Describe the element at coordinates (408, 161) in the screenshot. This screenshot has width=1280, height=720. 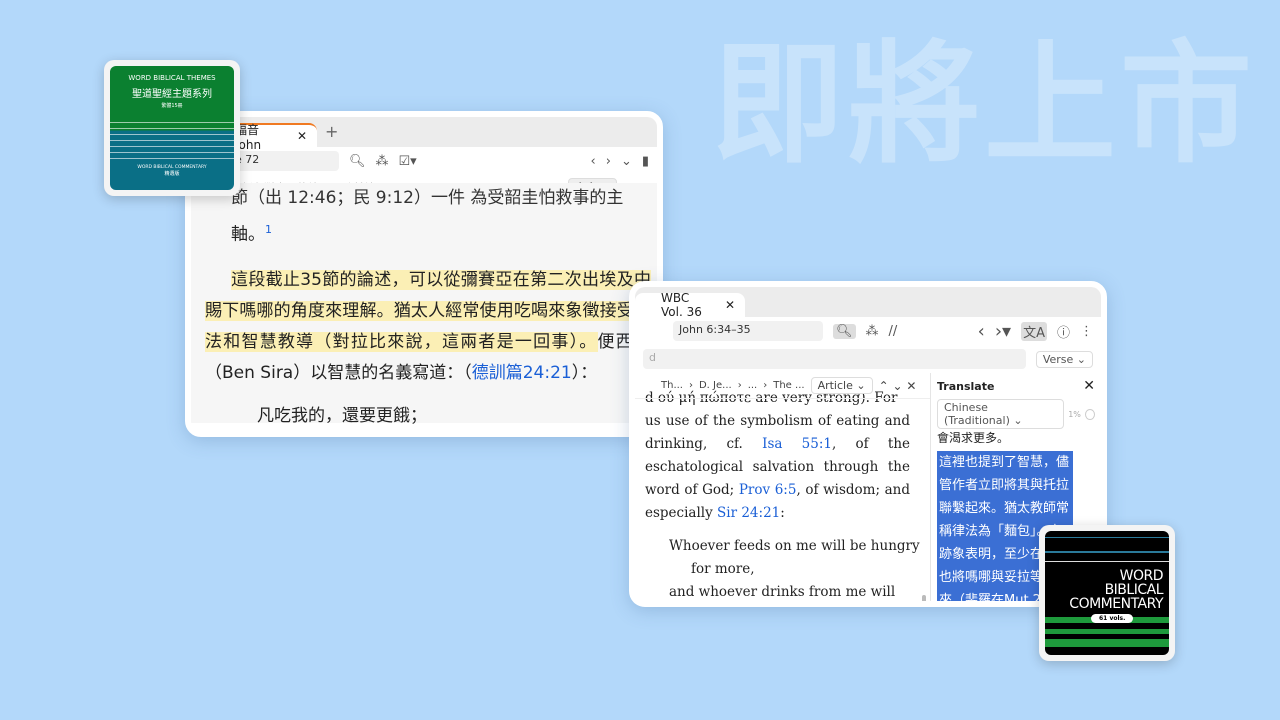
I see `checklist-icon: ☑▾` at that location.